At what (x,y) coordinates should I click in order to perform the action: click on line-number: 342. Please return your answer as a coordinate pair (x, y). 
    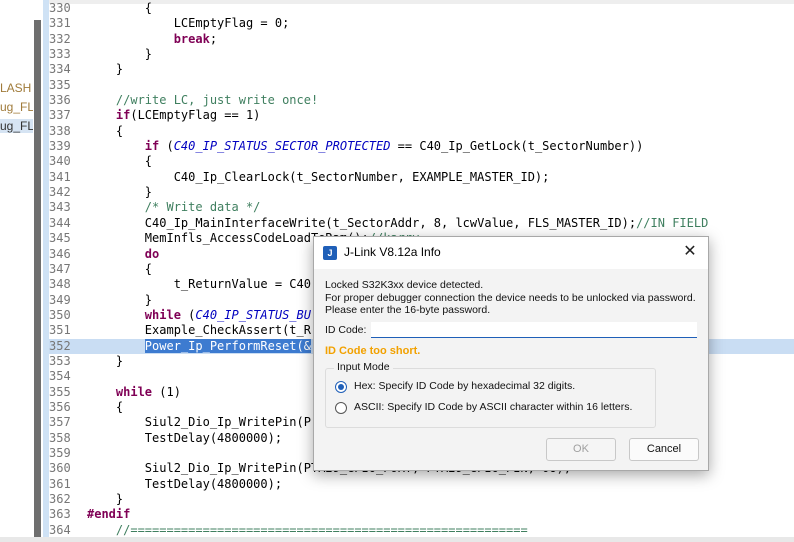
    Looking at the image, I should click on (60, 192).